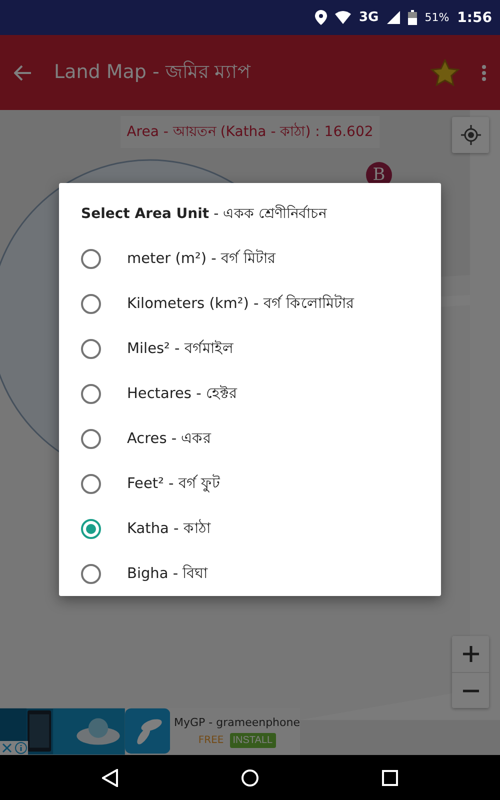 The height and width of the screenshot is (800, 500). I want to click on more-menu-icon, so click(484, 72).